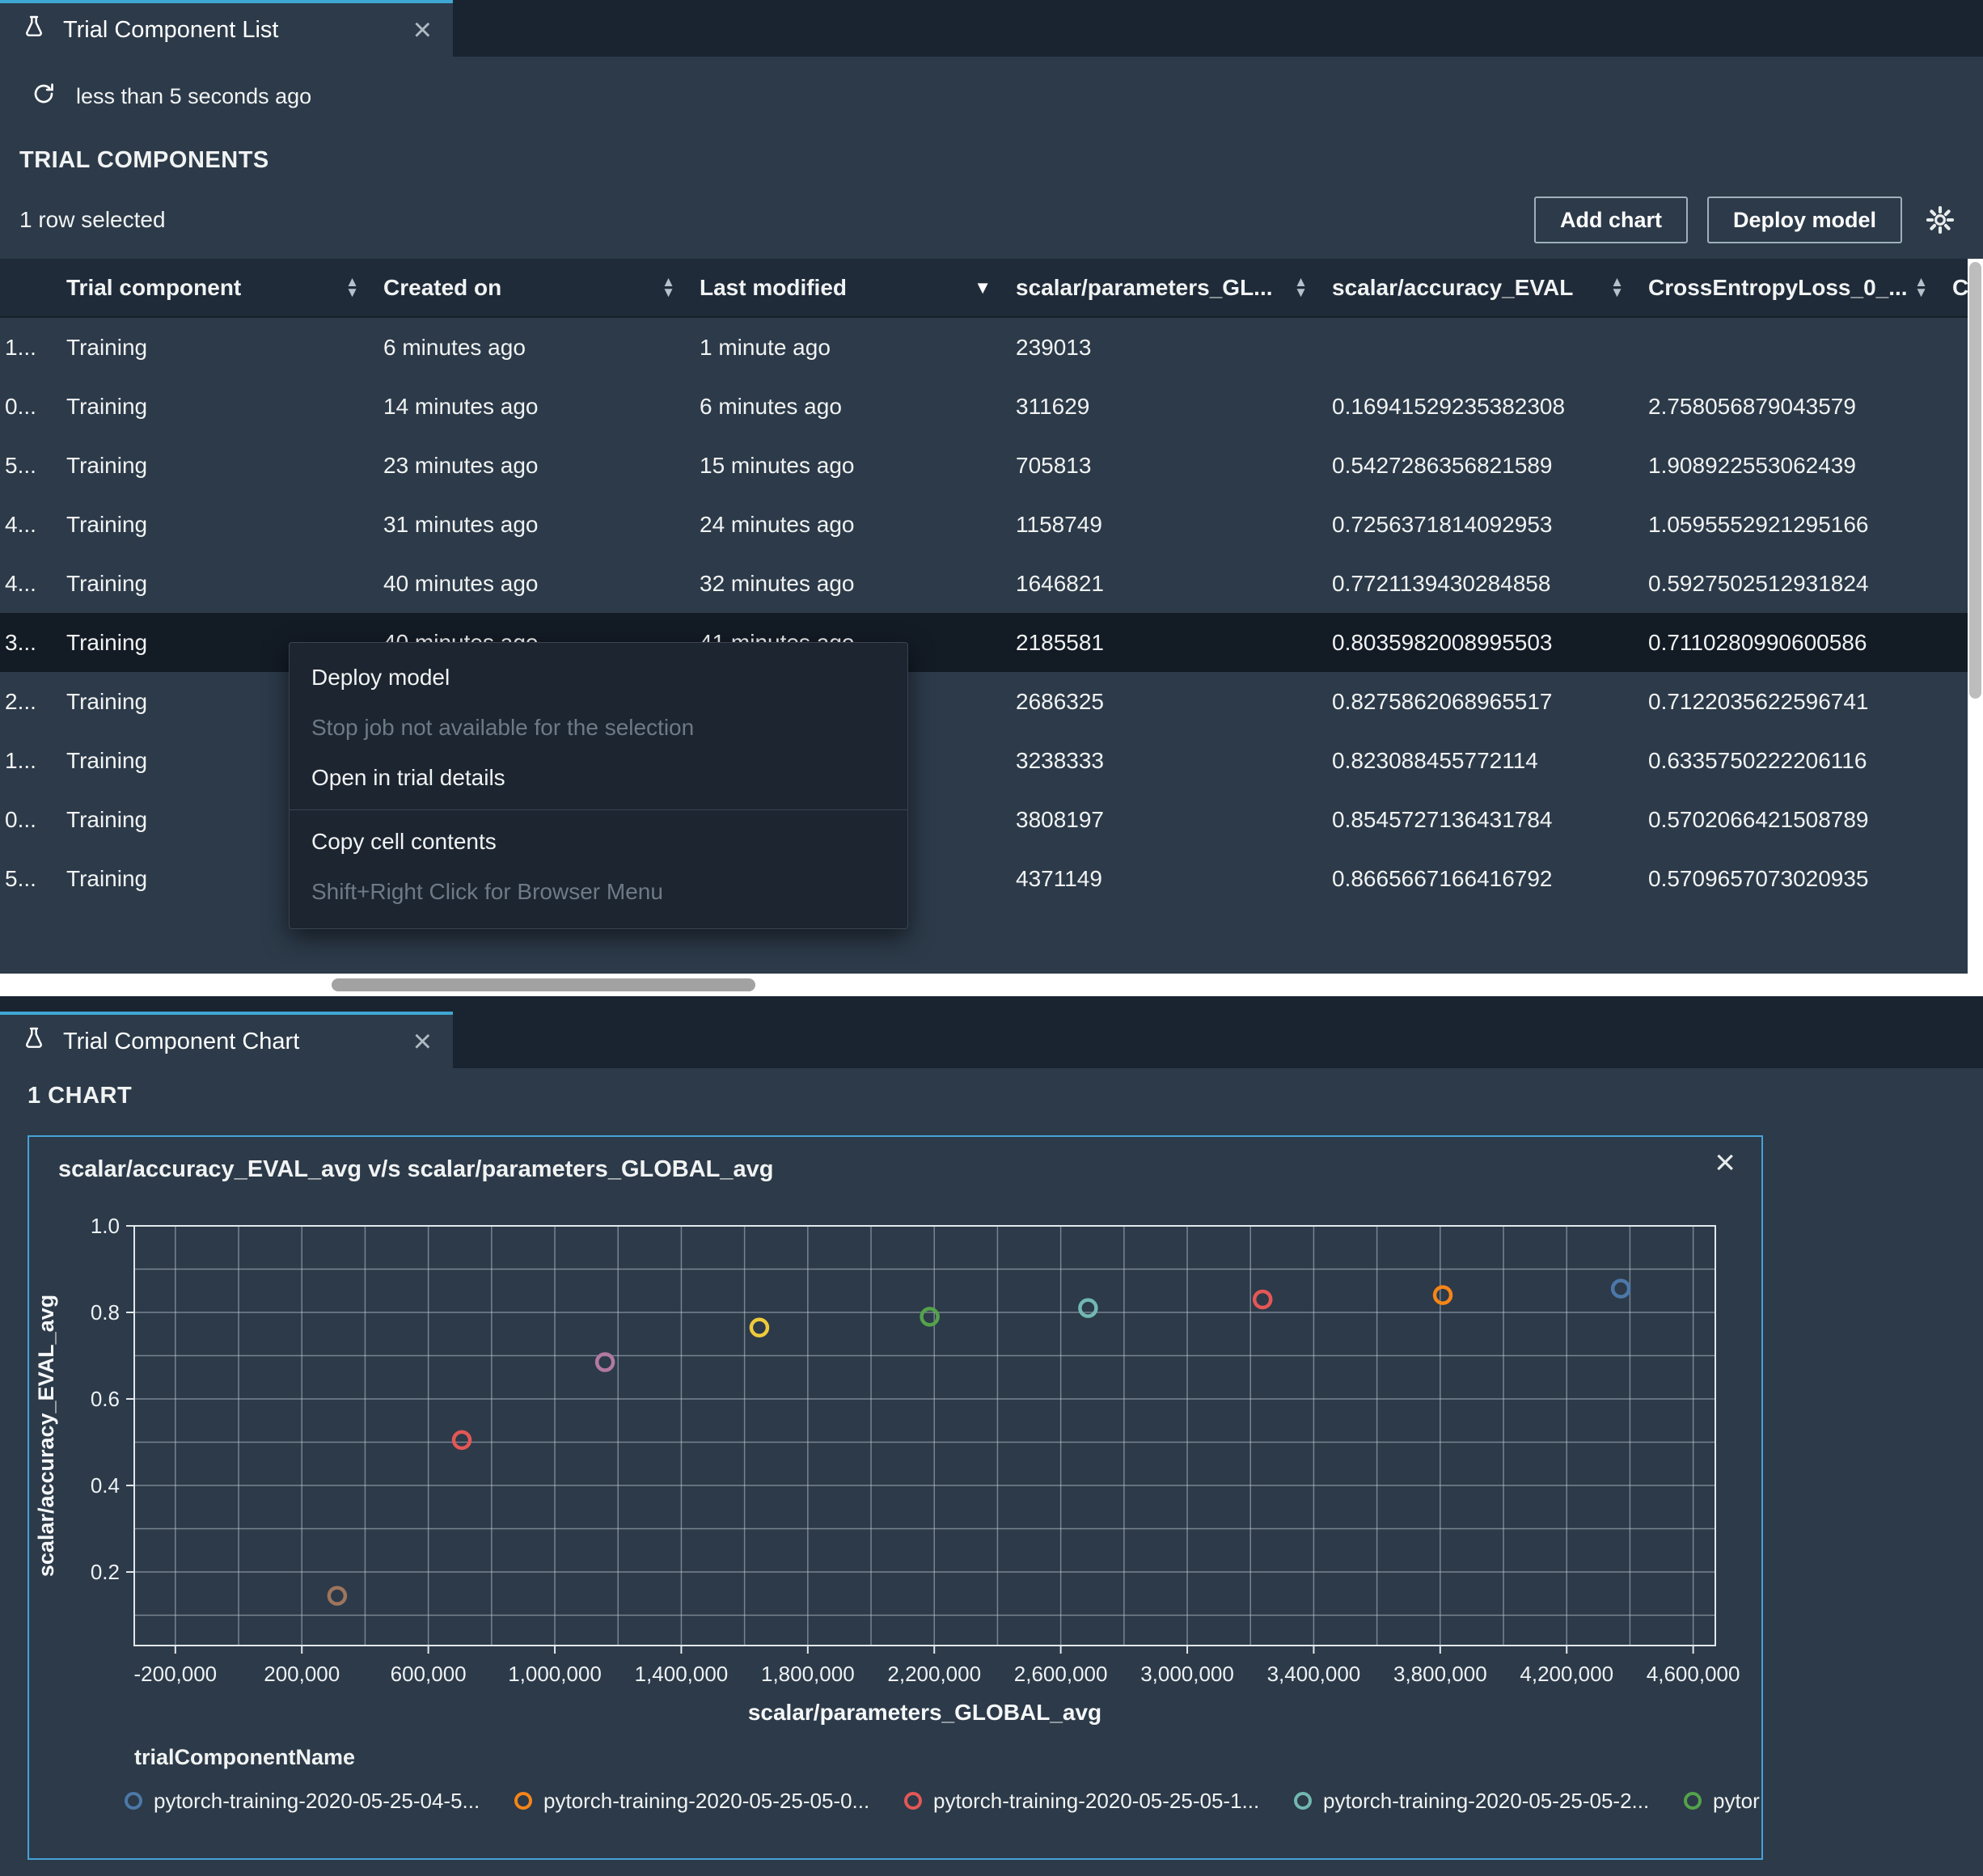 The height and width of the screenshot is (1876, 1983). Describe the element at coordinates (44, 96) in the screenshot. I see `refresh-icon` at that location.